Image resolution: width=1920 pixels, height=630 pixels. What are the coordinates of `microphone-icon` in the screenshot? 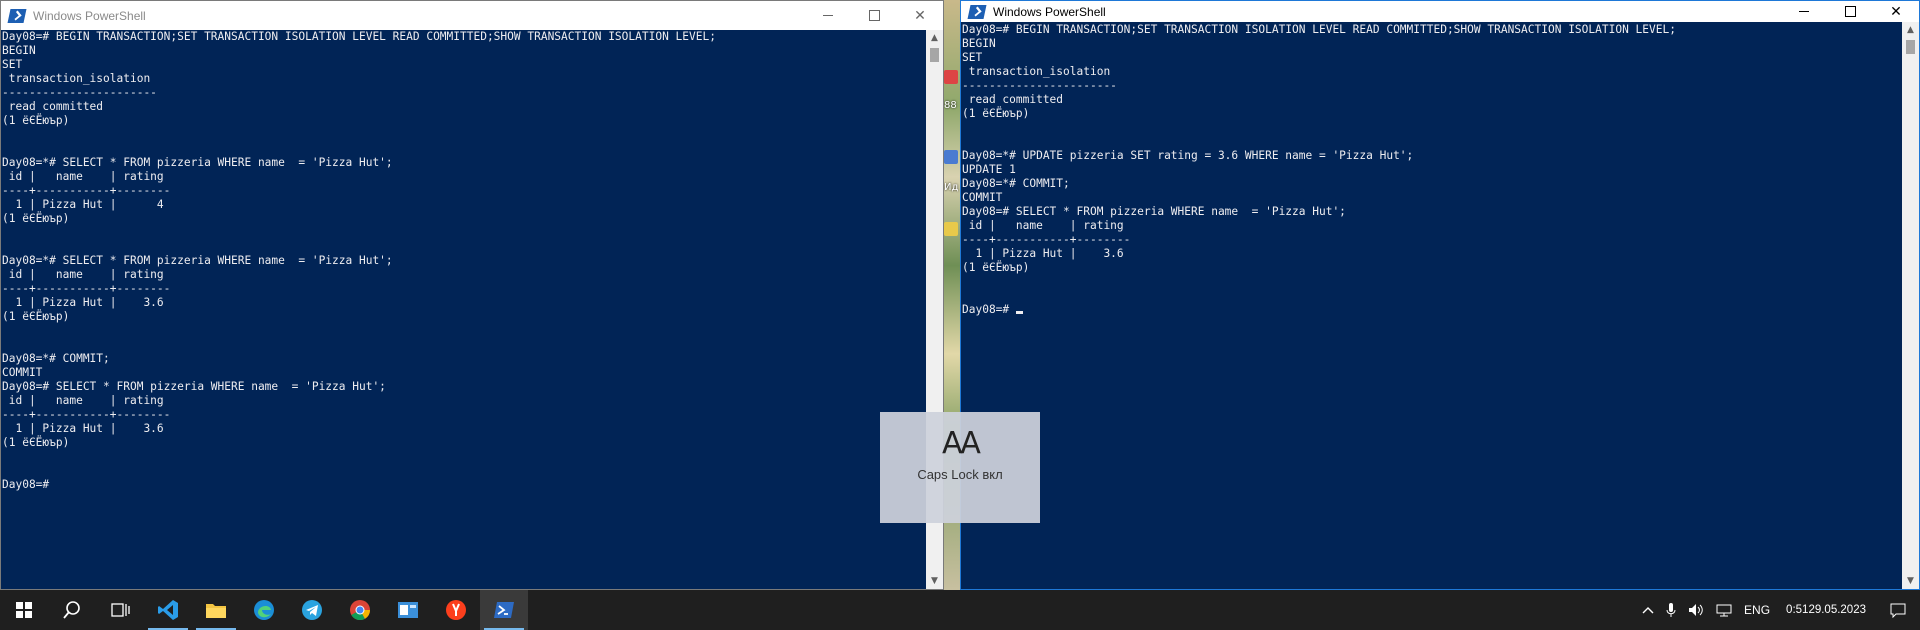 It's located at (1671, 610).